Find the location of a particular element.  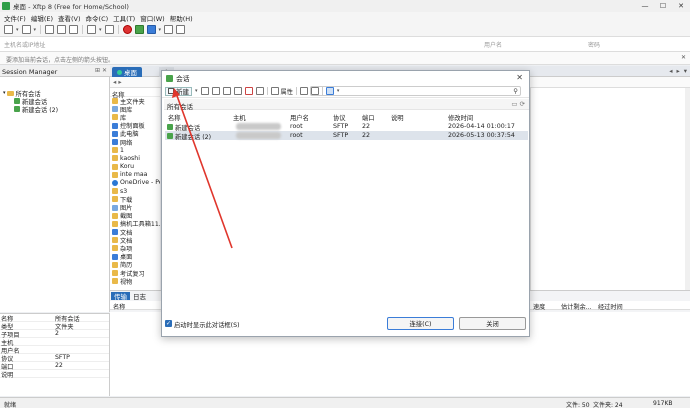

hint-close-button: ✕ is located at coordinates (683, 57).